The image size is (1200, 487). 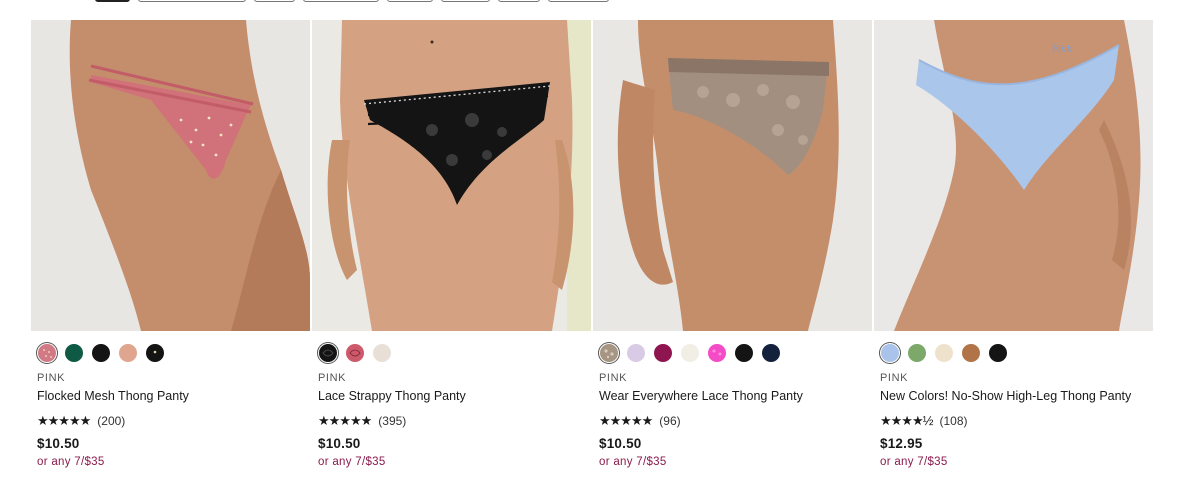 What do you see at coordinates (1005, 396) in the screenshot?
I see `product-name: New Colors! No-Show High-Leg Thong Panty` at bounding box center [1005, 396].